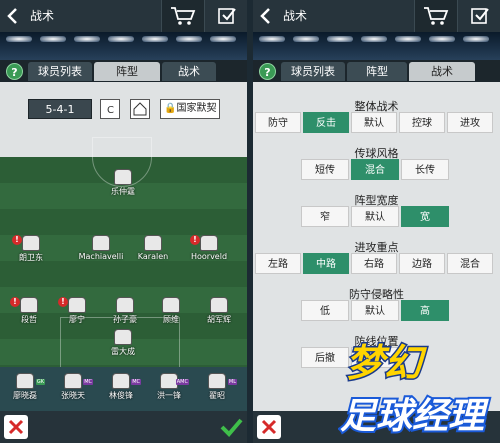 The width and height of the screenshot is (500, 443). I want to click on opt-width-1: 默认, so click(375, 216).